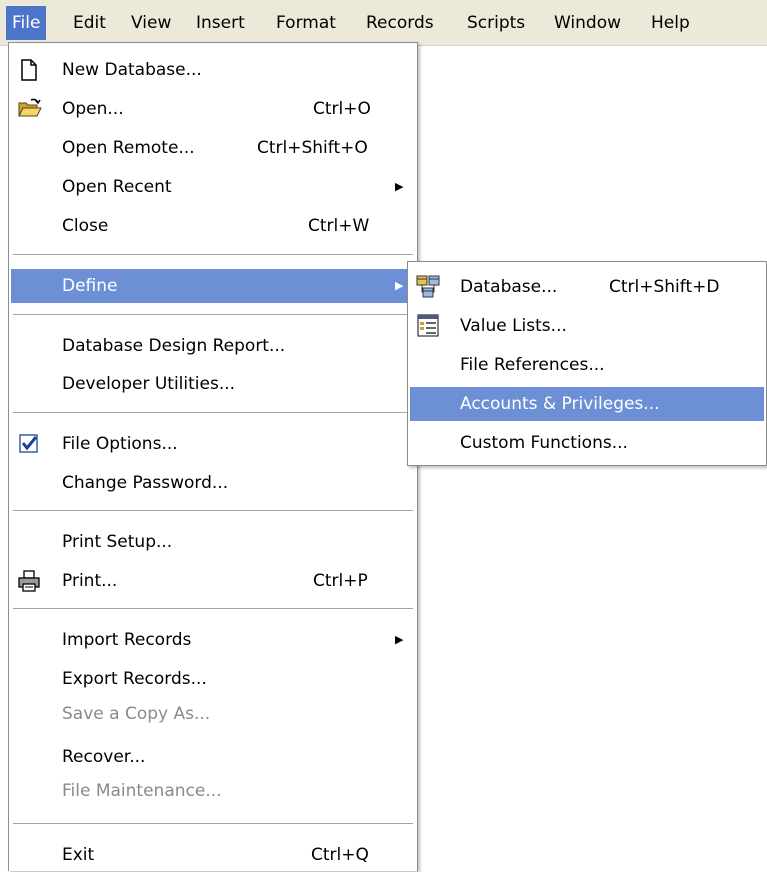 The height and width of the screenshot is (872, 767). I want to click on shortcut-label: Ctrl+W, so click(339, 226).